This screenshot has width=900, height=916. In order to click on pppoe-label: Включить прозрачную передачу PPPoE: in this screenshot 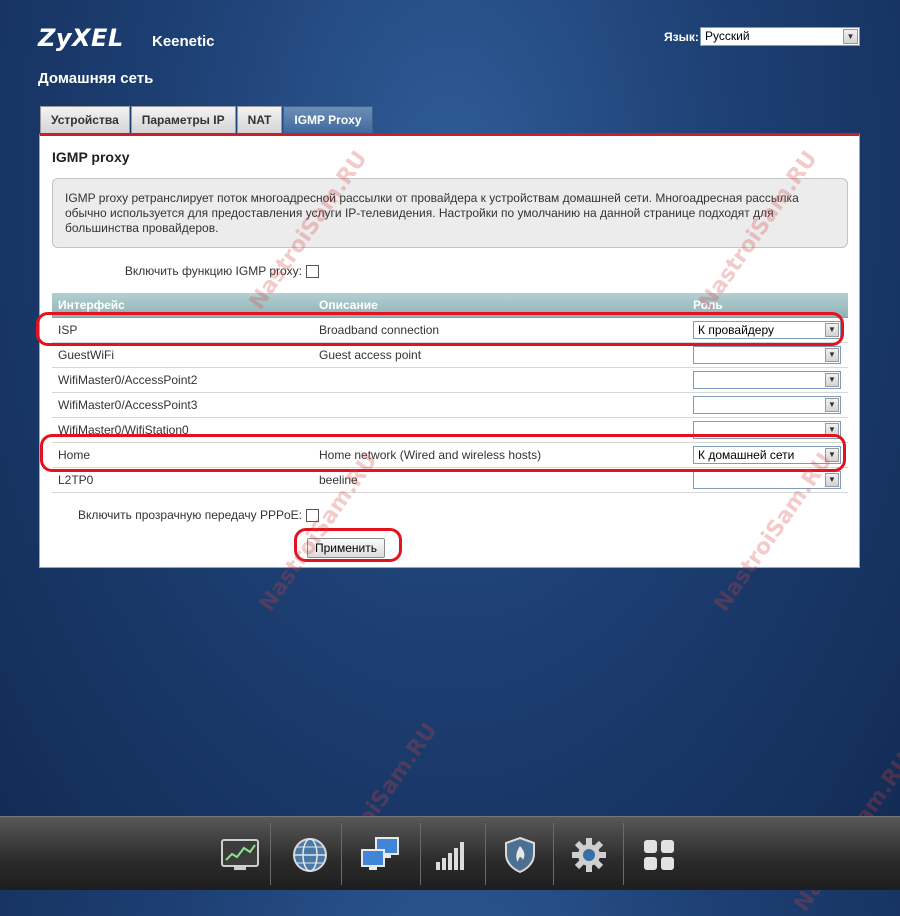, I will do `click(190, 515)`.